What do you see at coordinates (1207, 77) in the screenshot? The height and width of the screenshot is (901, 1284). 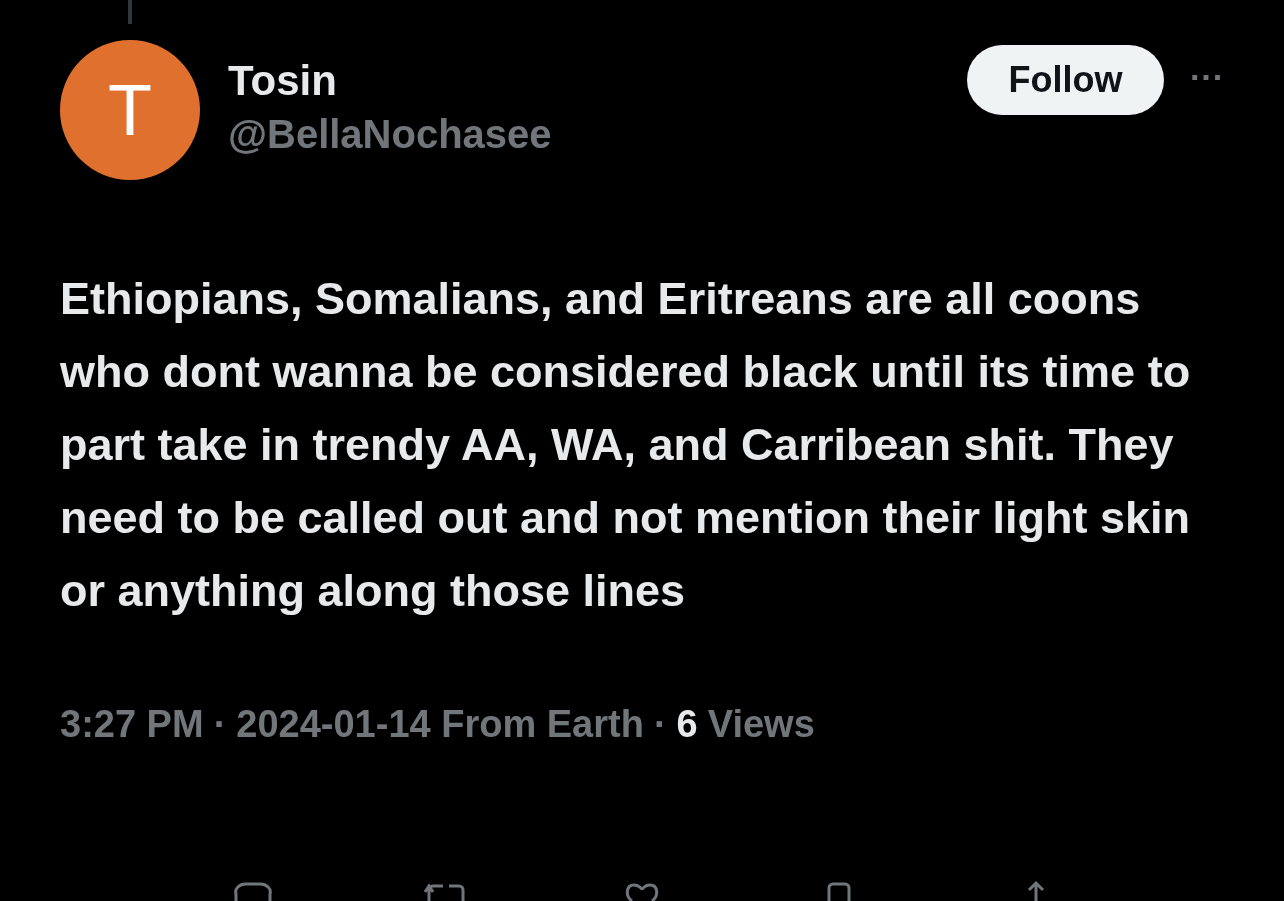 I see `more-button: ···` at bounding box center [1207, 77].